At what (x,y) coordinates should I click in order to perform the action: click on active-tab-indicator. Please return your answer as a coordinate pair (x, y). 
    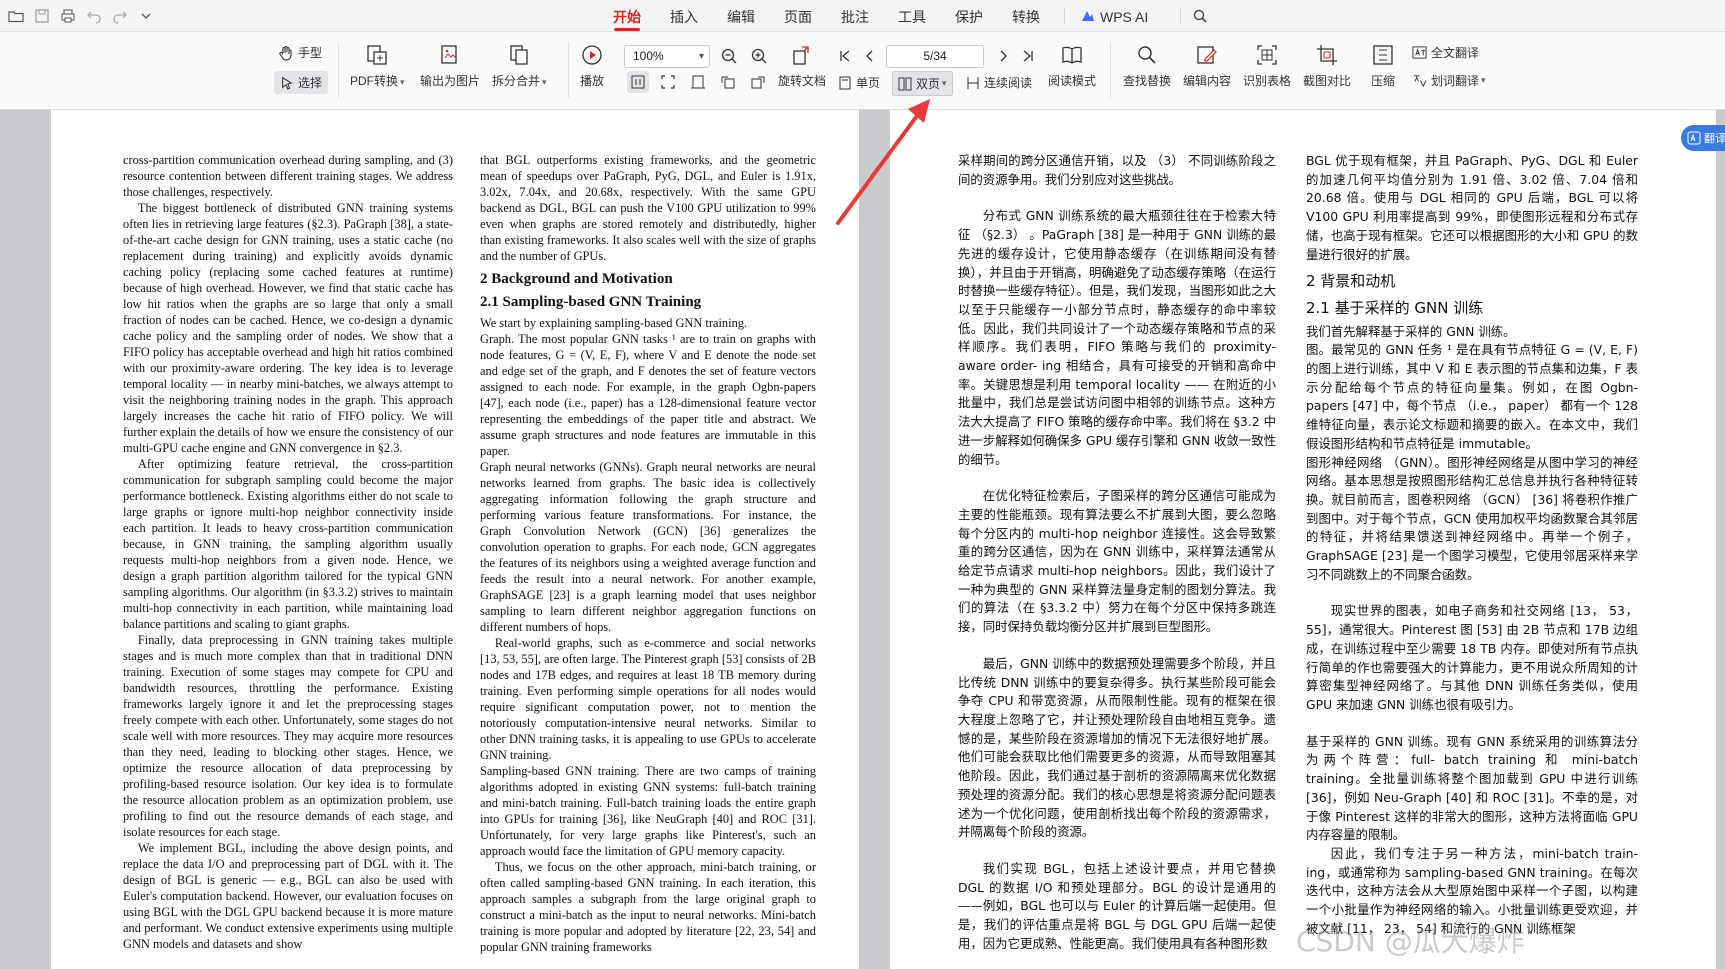
    Looking at the image, I should click on (627, 29).